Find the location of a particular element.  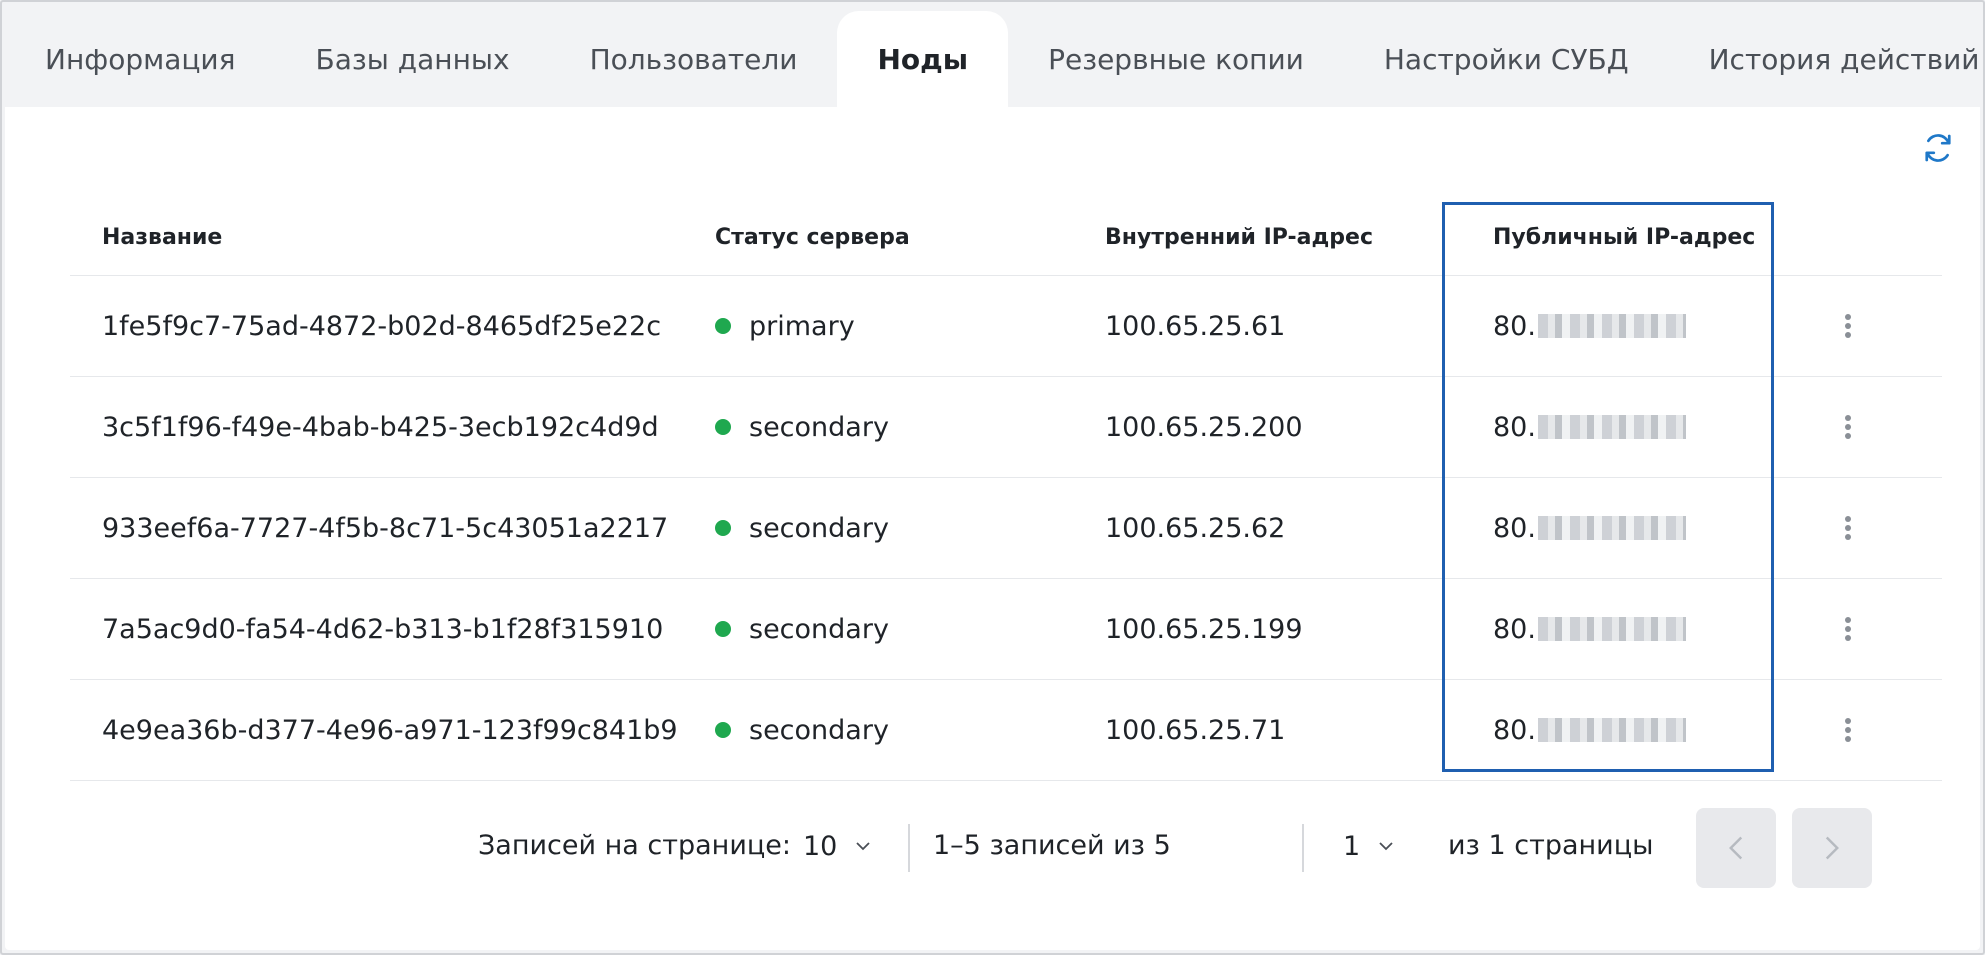

page-value: 1 is located at coordinates (1352, 846).